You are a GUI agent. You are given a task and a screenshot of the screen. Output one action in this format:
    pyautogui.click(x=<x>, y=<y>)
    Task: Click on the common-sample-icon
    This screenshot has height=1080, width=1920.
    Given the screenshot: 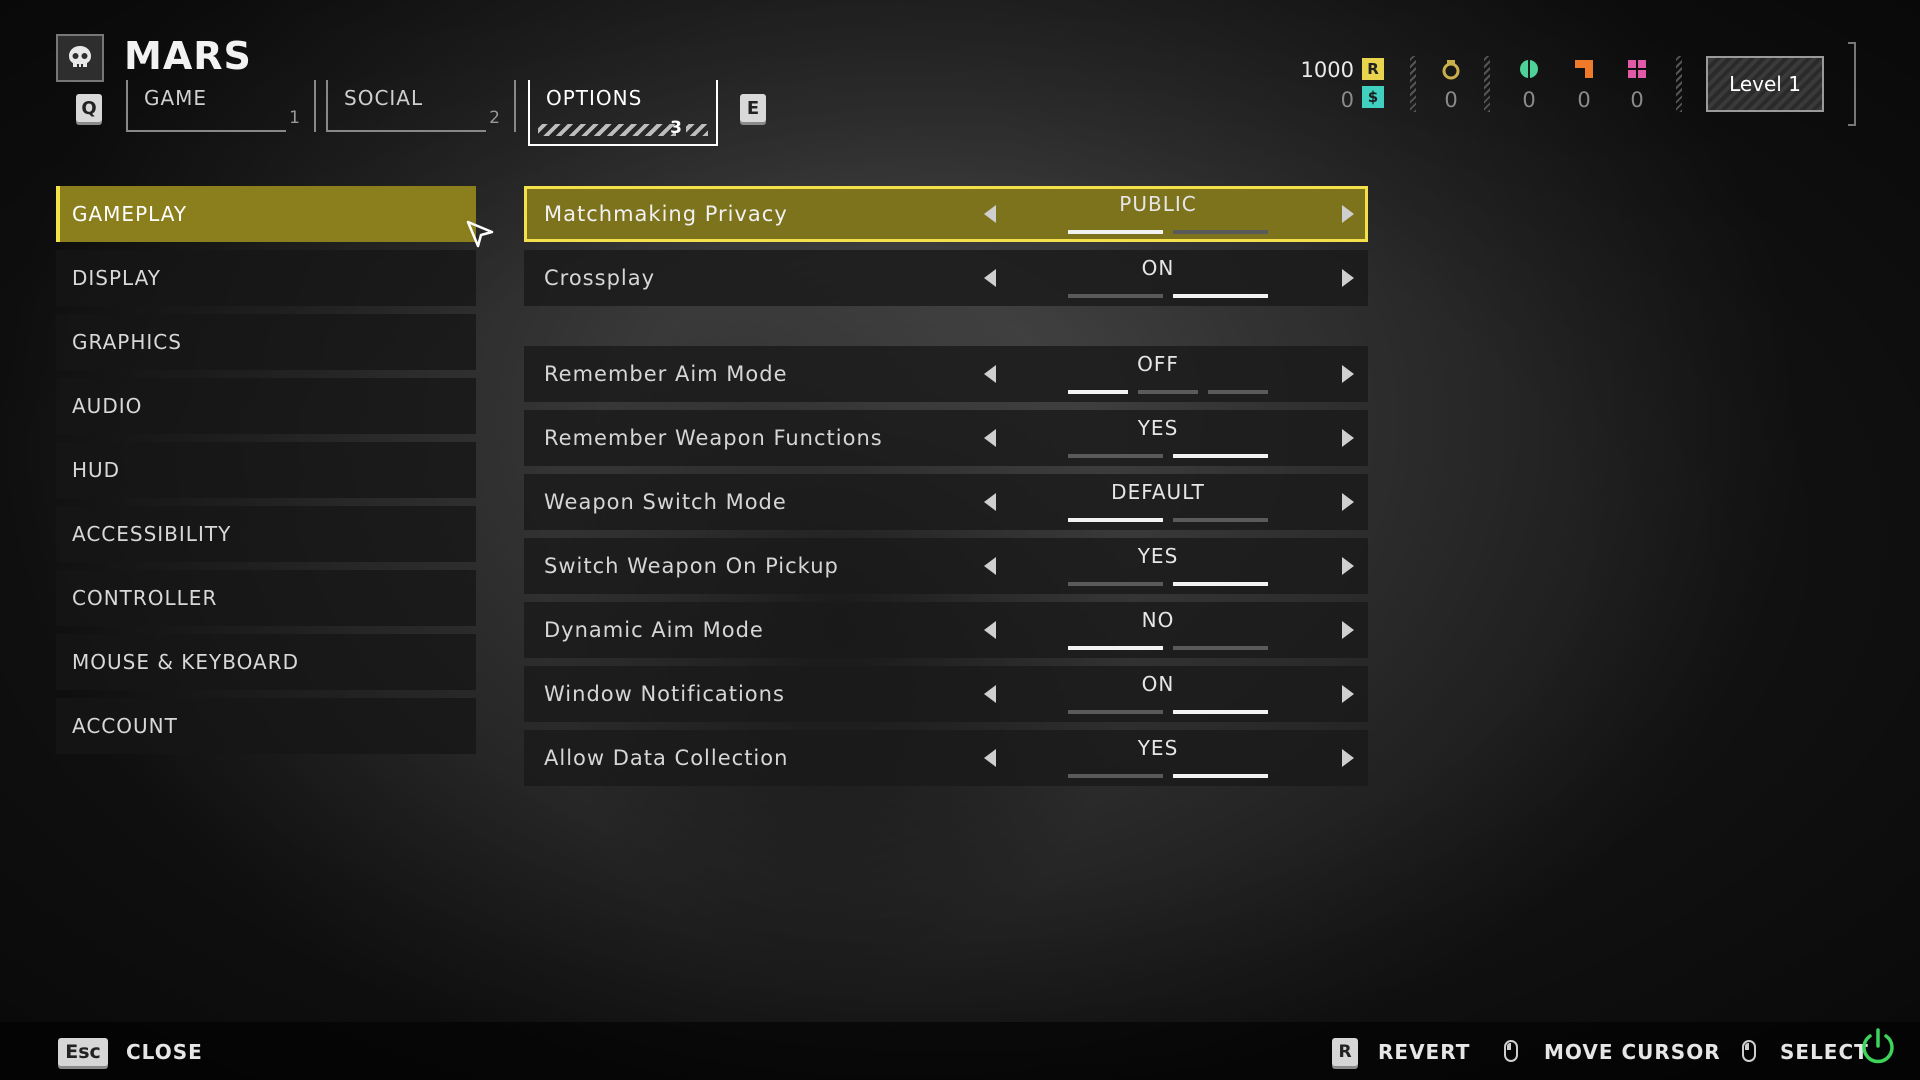 What is the action you would take?
    pyautogui.click(x=1529, y=69)
    